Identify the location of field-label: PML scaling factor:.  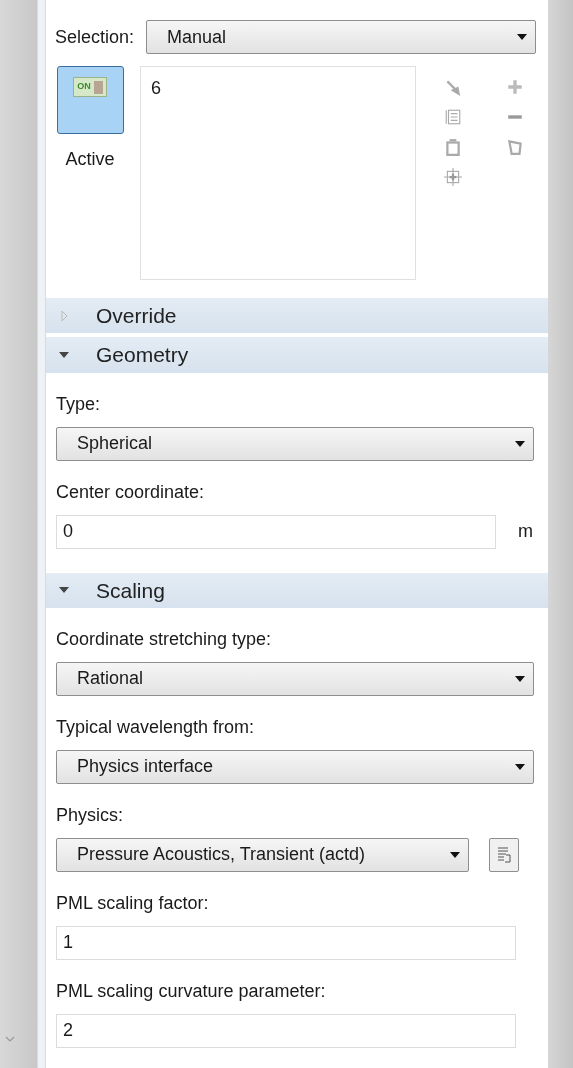
(133, 903).